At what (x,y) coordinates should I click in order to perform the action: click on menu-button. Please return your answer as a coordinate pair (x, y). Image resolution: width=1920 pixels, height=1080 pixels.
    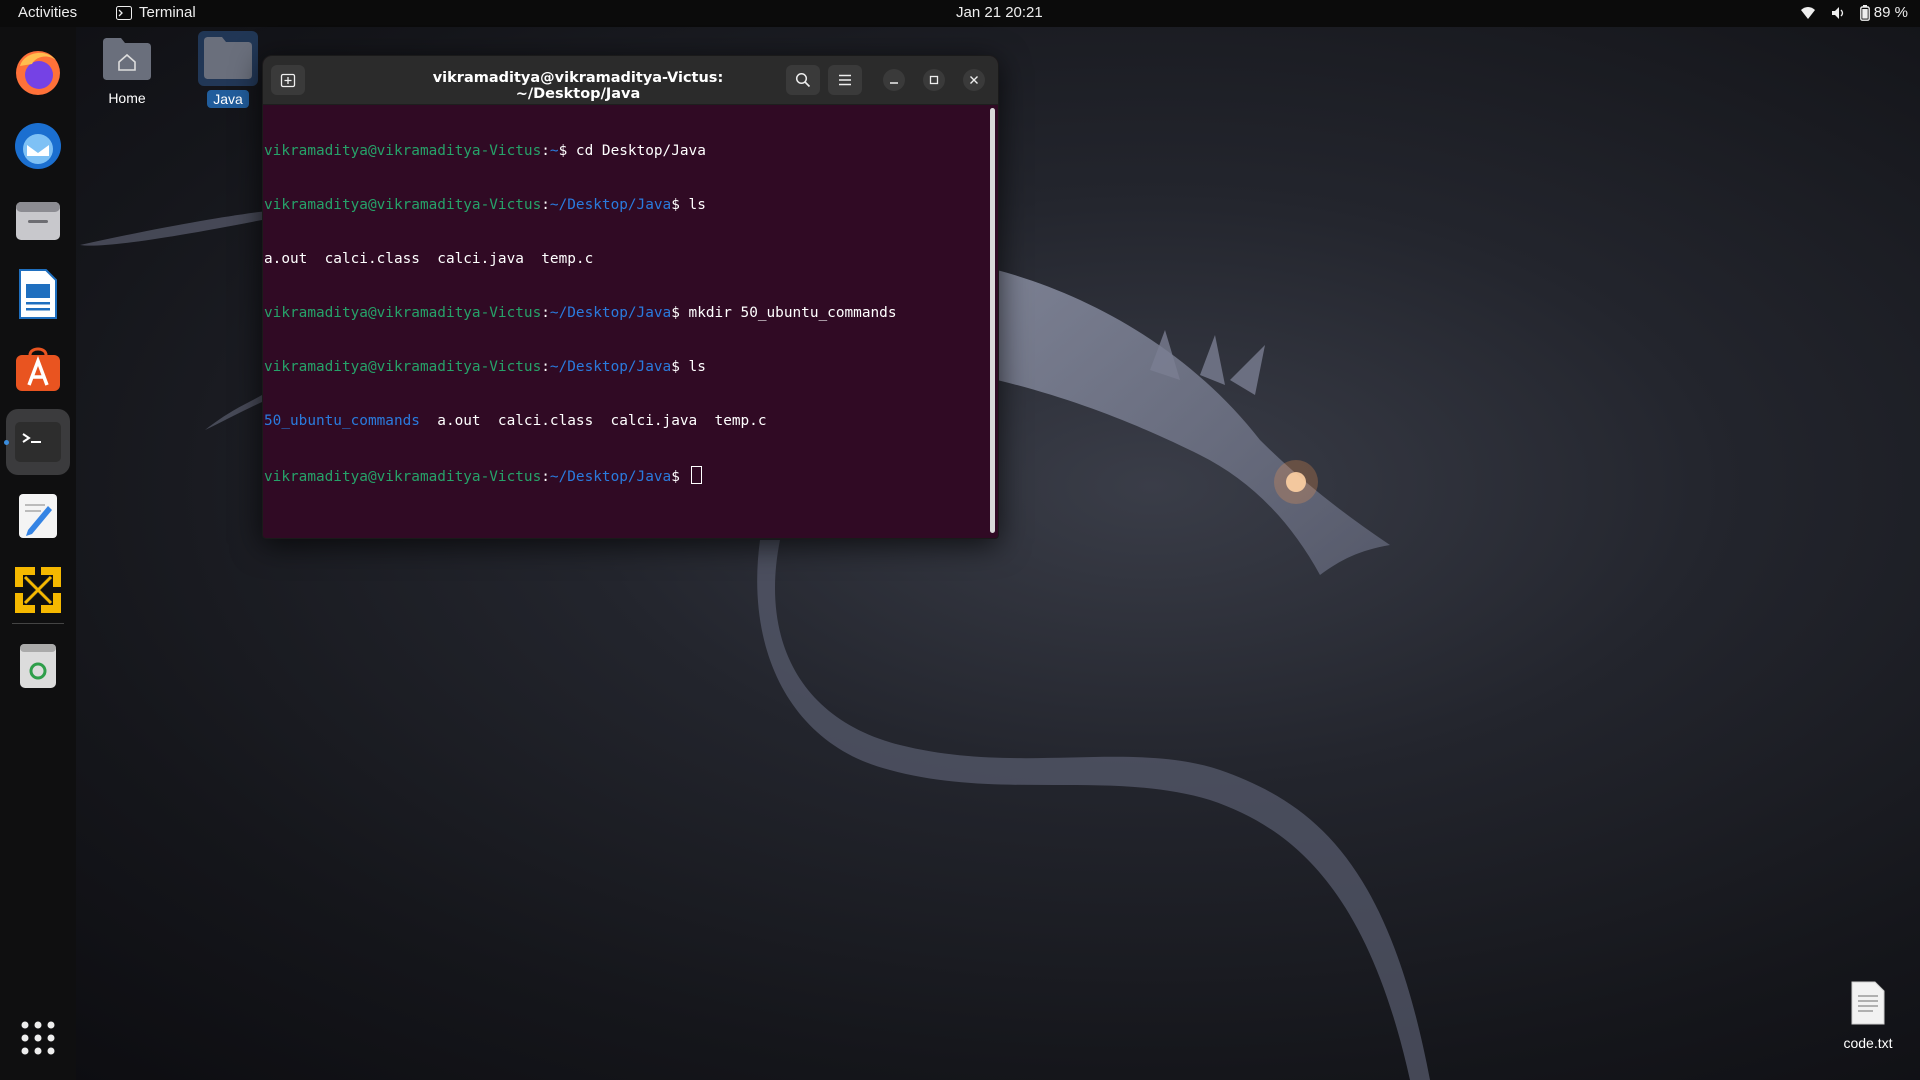
    Looking at the image, I should click on (845, 80).